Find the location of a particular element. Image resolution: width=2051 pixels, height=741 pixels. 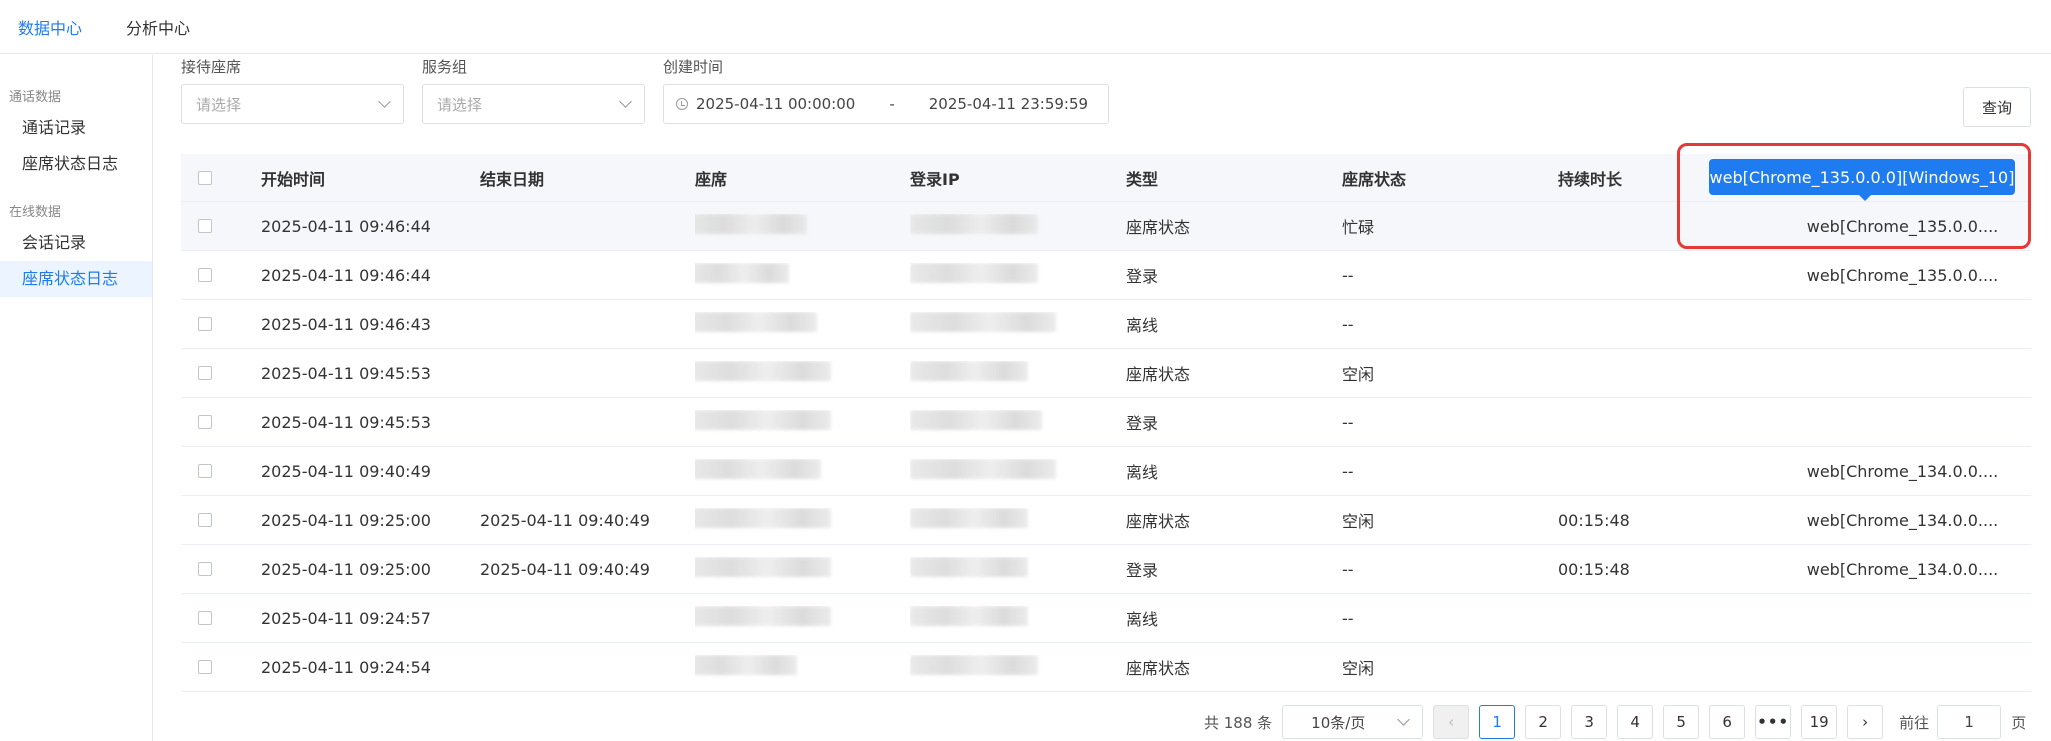

table-row: 2025-04-11 09:45:53 登录 -- is located at coordinates (1106, 422).